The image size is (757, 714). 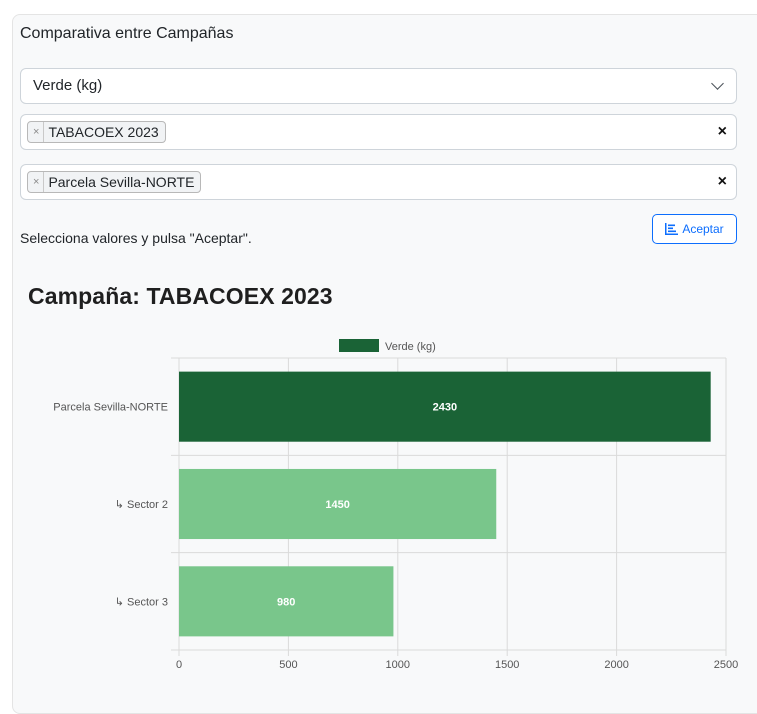 What do you see at coordinates (616, 665) in the screenshot?
I see `x-tick-label: 2000` at bounding box center [616, 665].